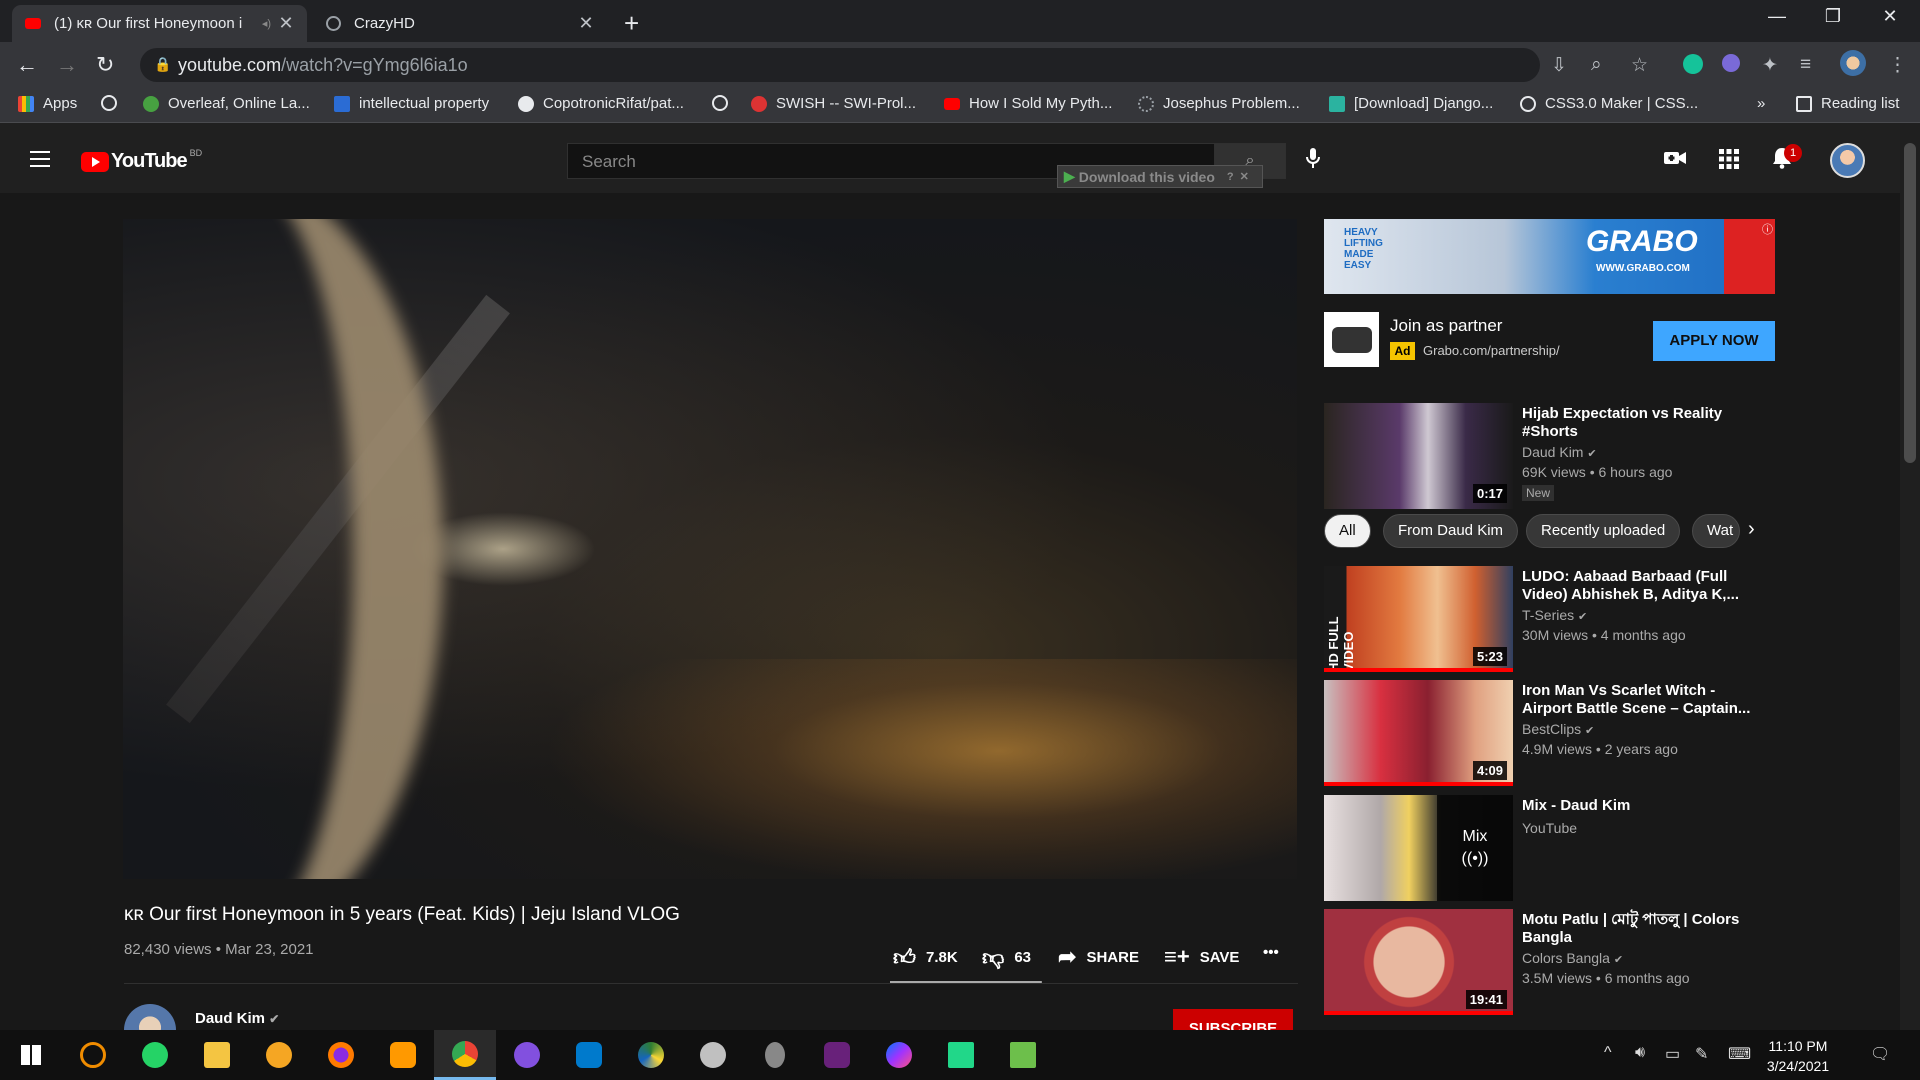 Image resolution: width=1920 pixels, height=1080 pixels. I want to click on page-scrollbar, so click(1910, 578).